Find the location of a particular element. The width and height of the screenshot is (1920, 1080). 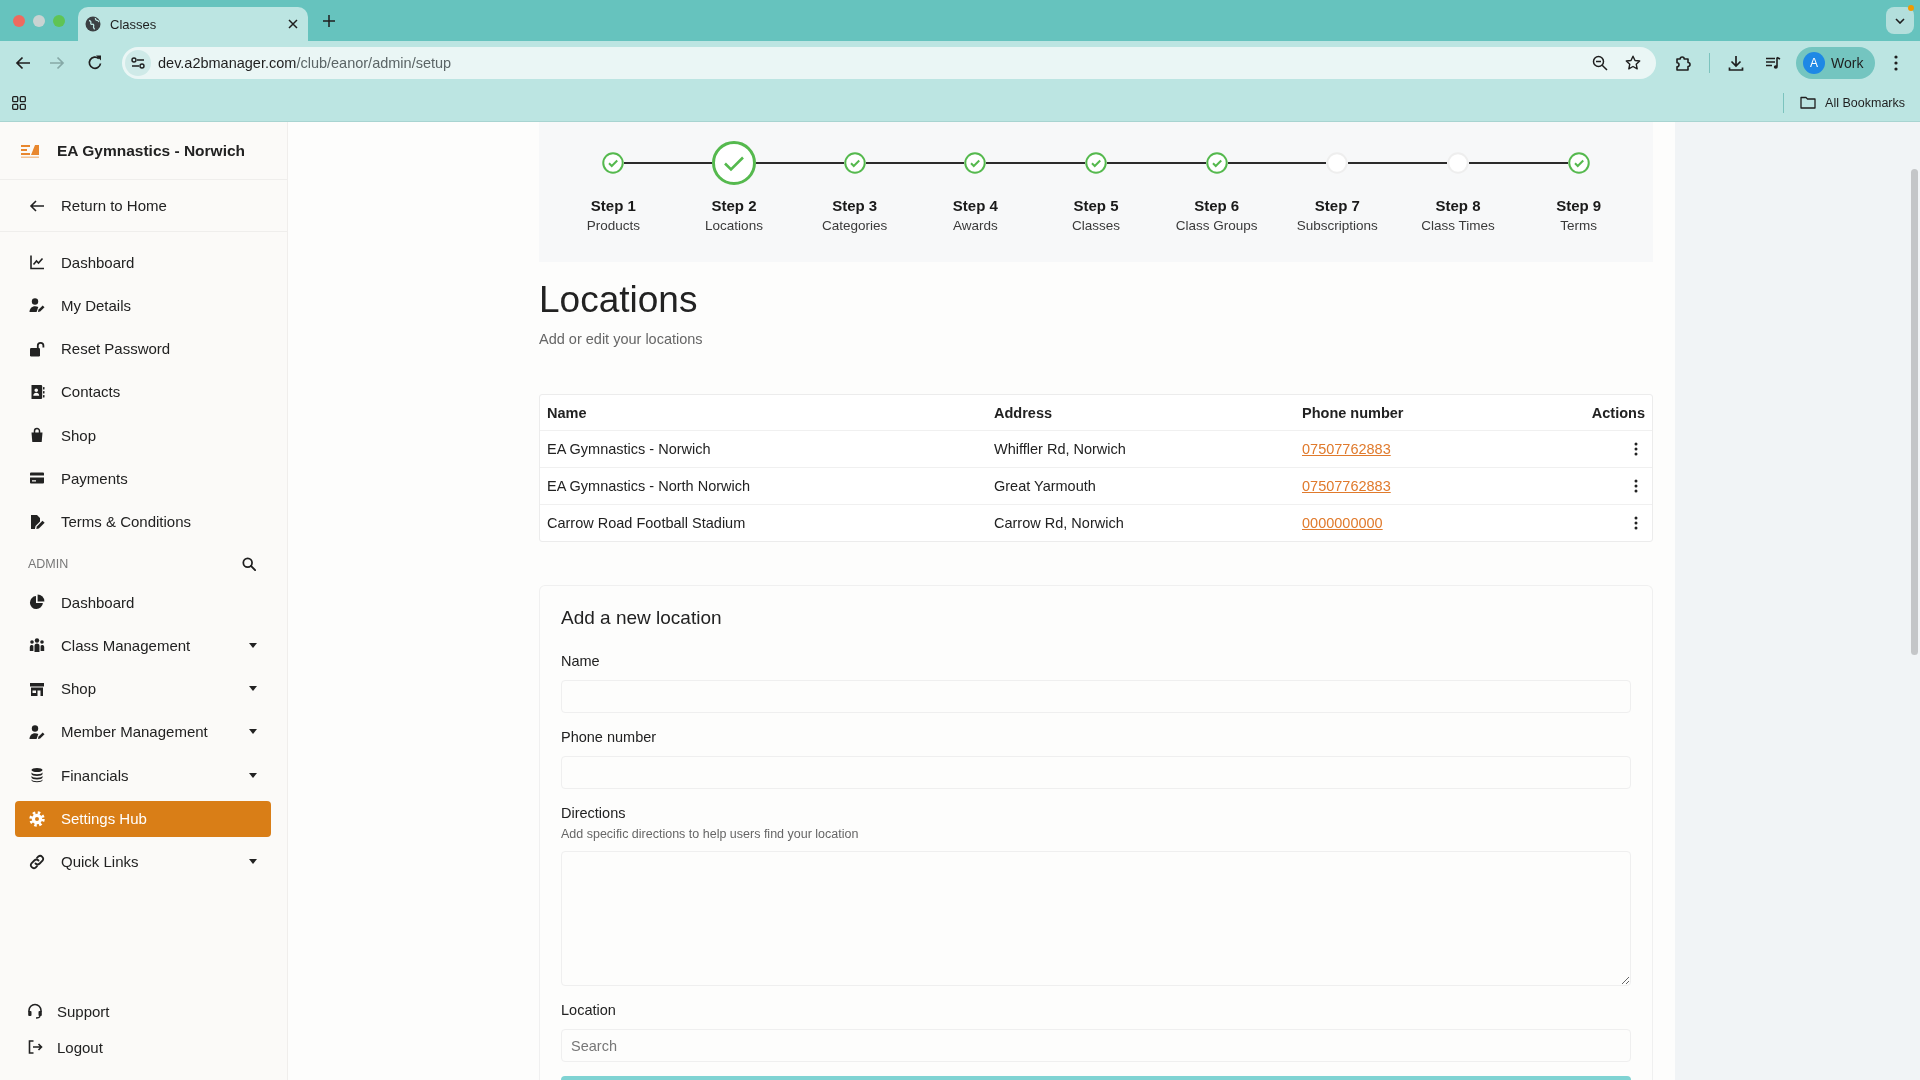

step-label: Subscriptions is located at coordinates (1337, 225).